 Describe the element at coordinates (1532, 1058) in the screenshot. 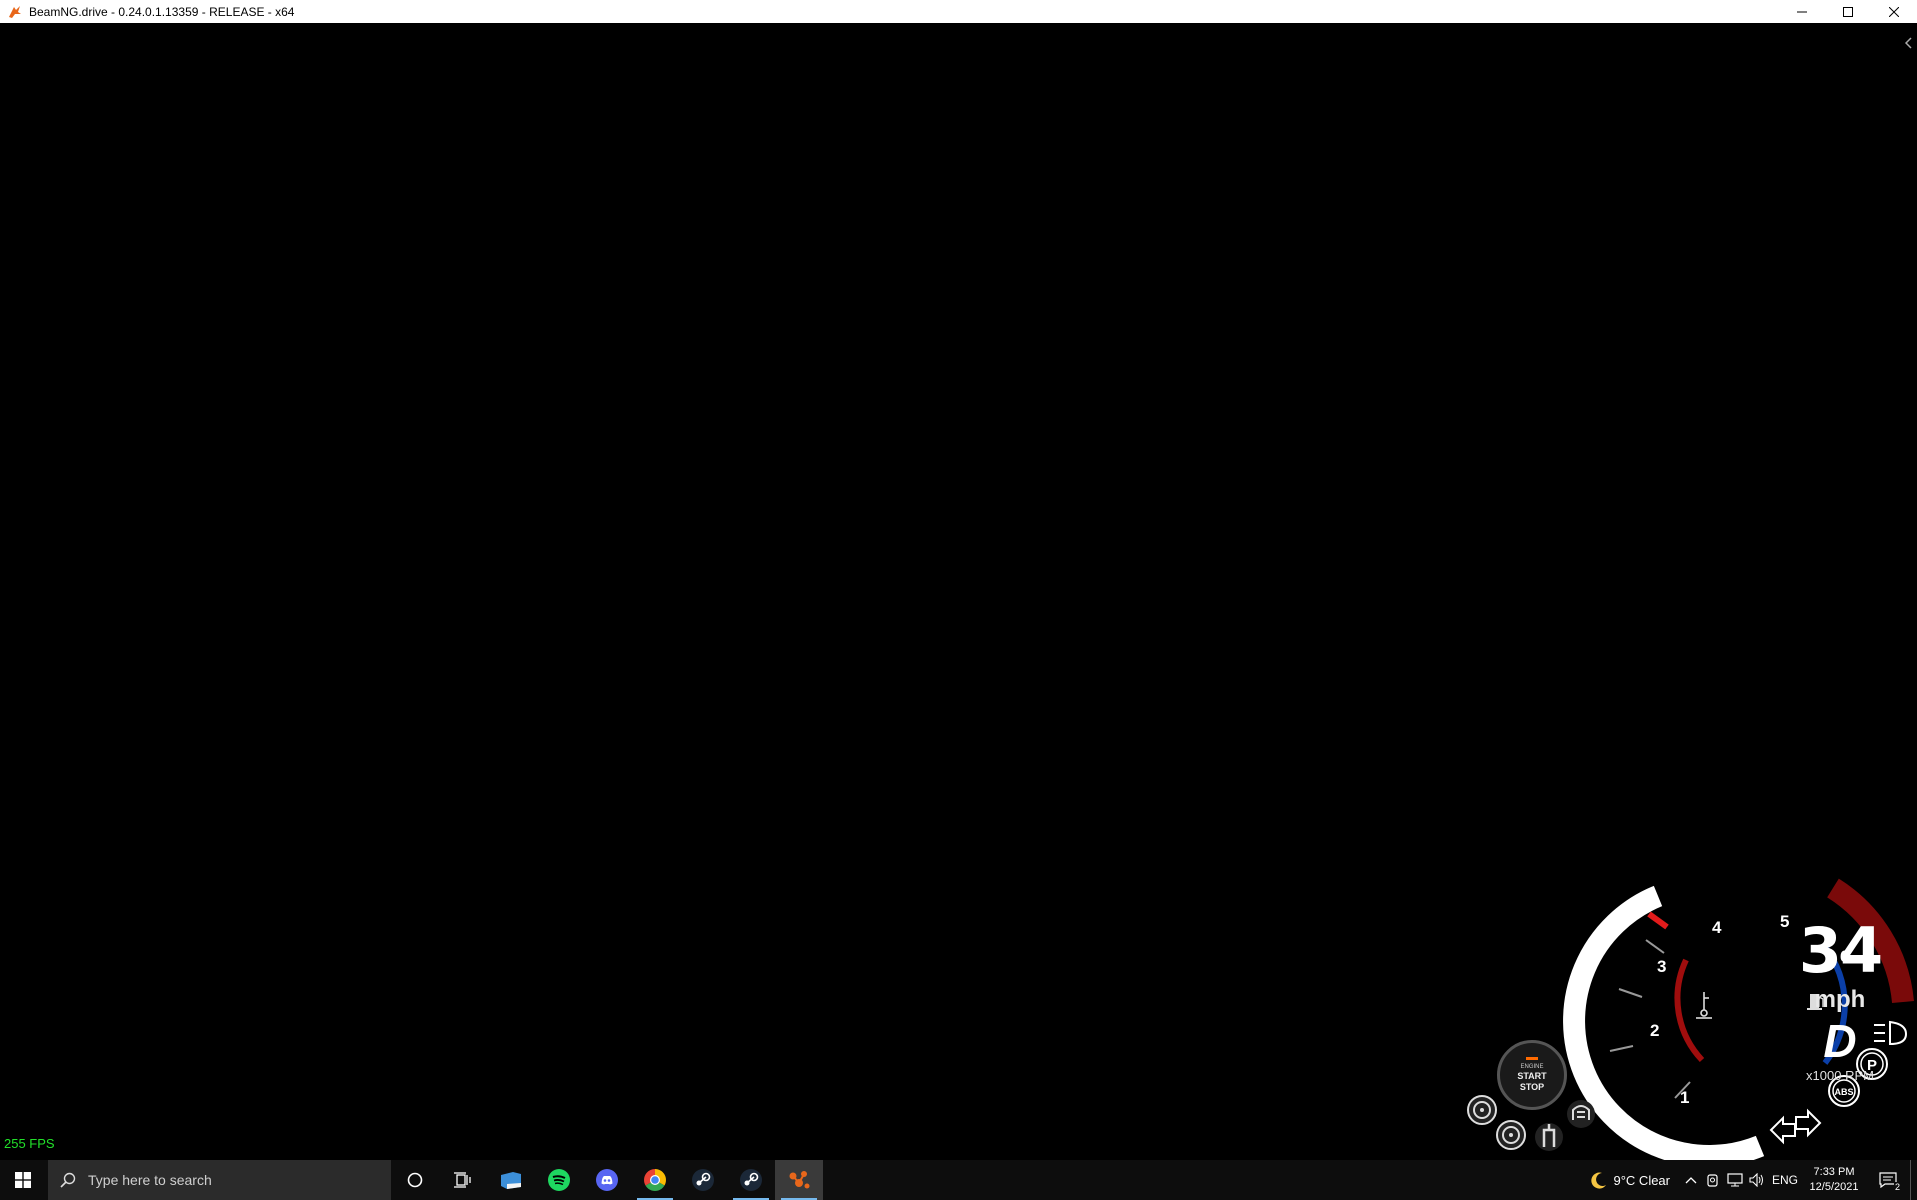

I see `engine-status-led` at that location.